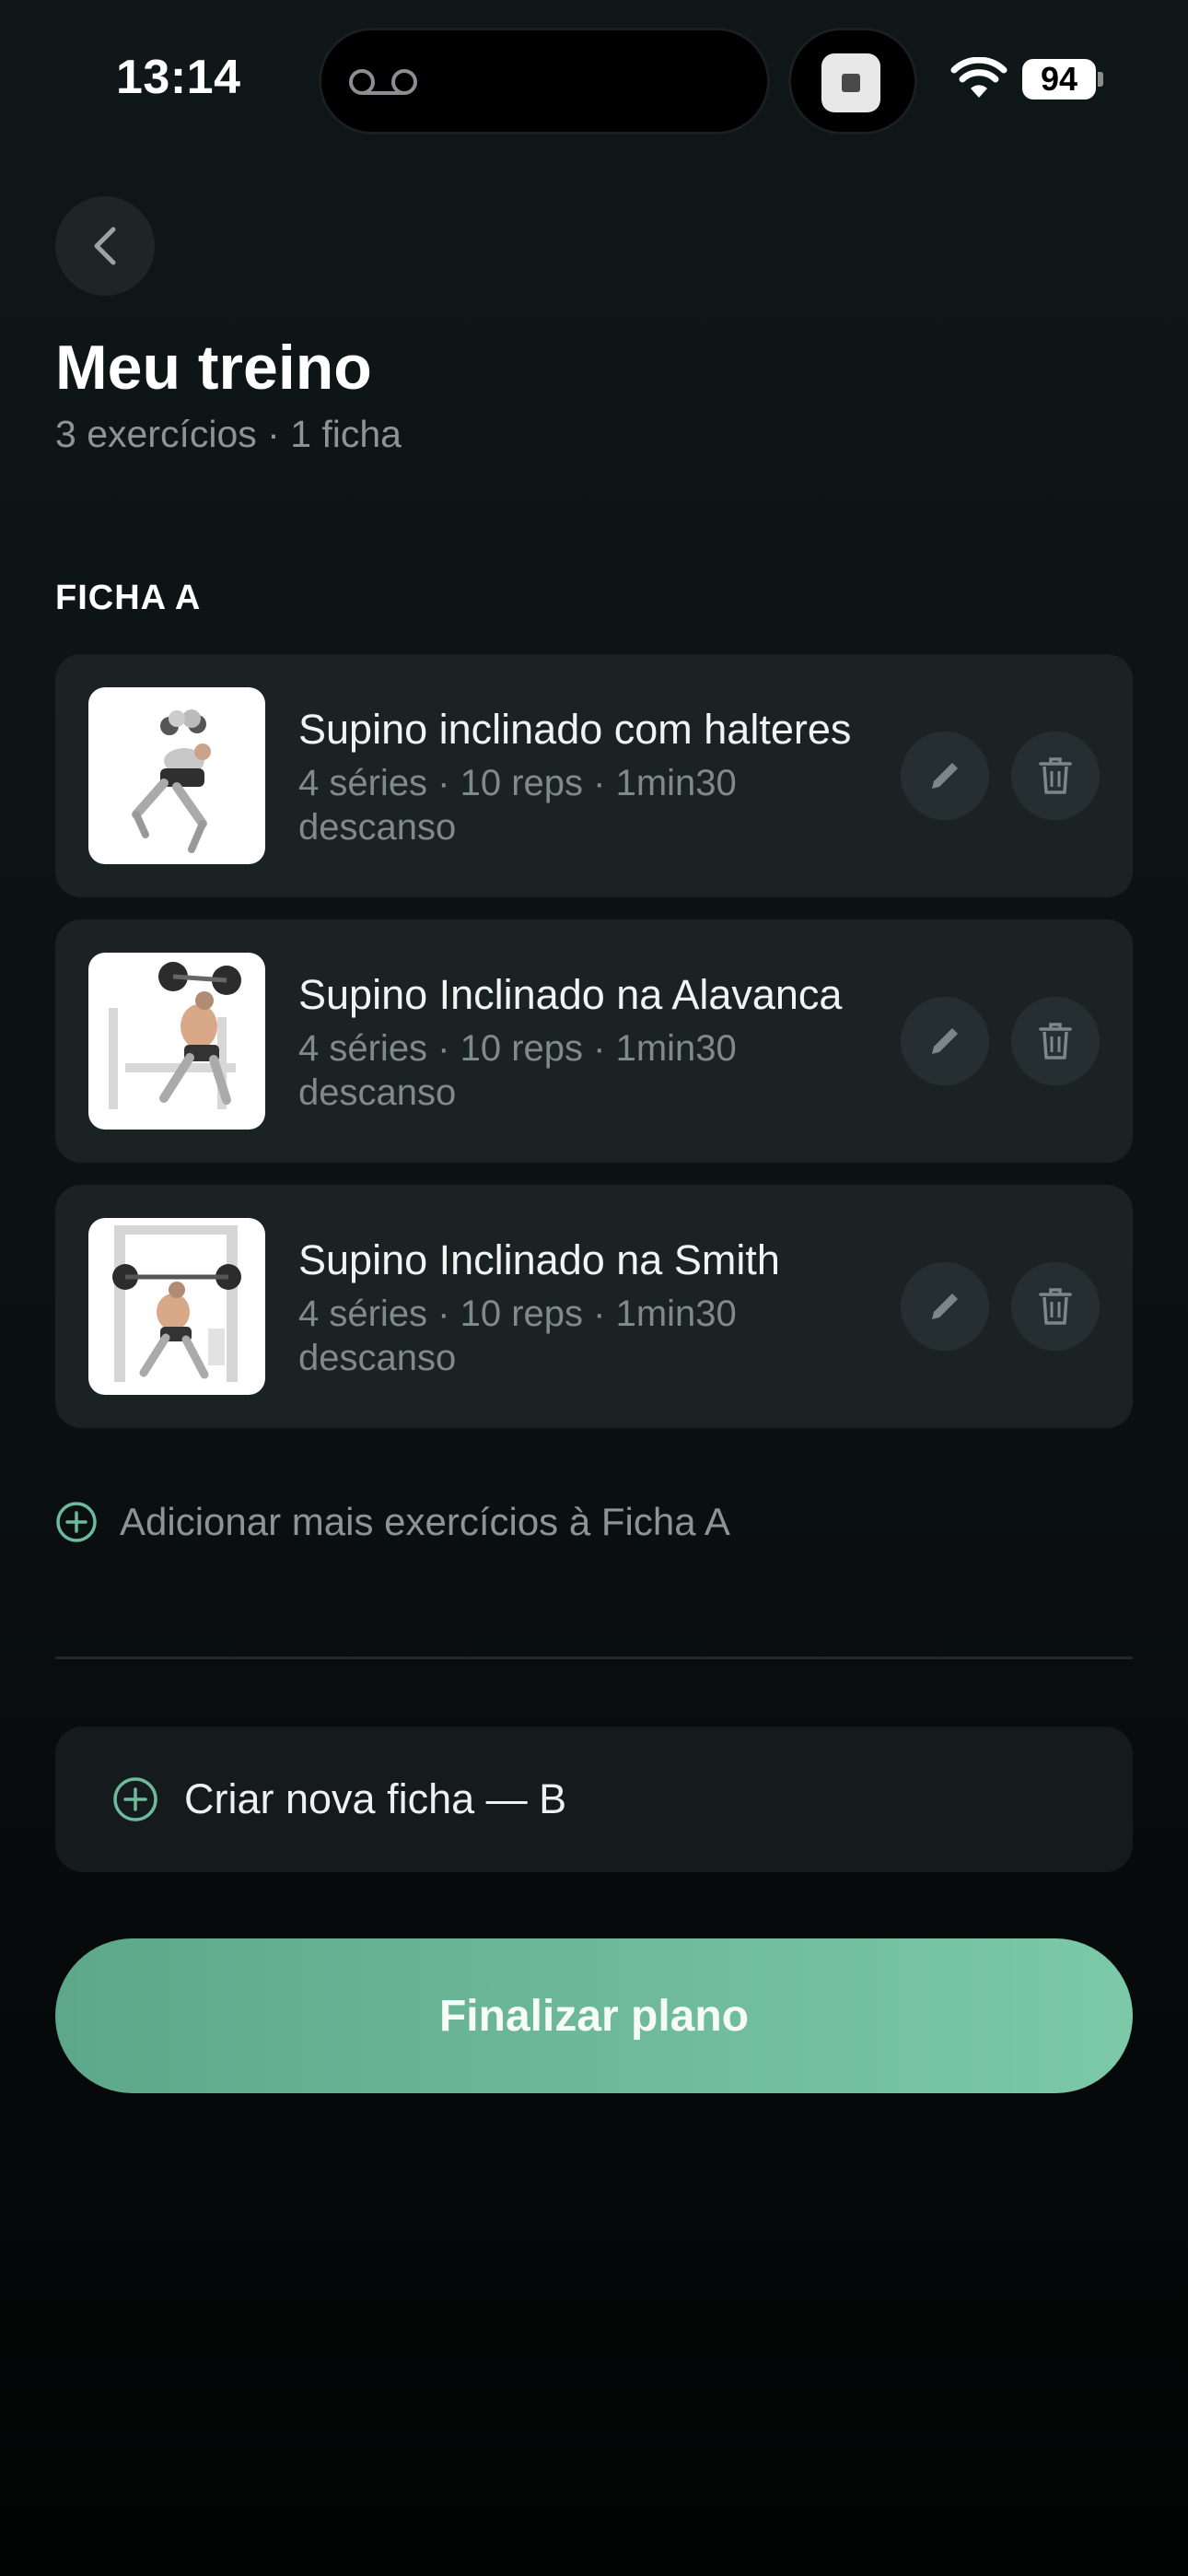  Describe the element at coordinates (594, 1799) in the screenshot. I see `create-new-sheet-button: Criar nova ficha — B` at that location.